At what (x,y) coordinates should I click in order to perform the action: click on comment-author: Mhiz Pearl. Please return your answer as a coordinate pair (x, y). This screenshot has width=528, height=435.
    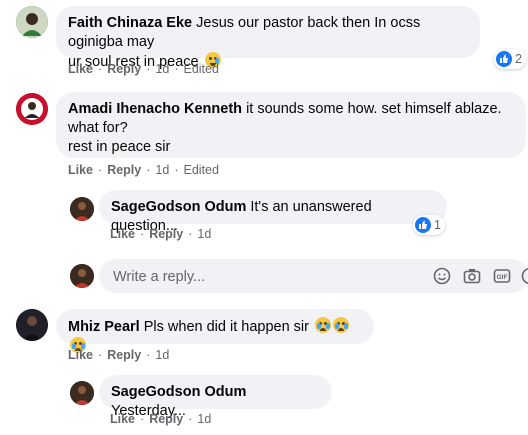
    Looking at the image, I should click on (104, 327).